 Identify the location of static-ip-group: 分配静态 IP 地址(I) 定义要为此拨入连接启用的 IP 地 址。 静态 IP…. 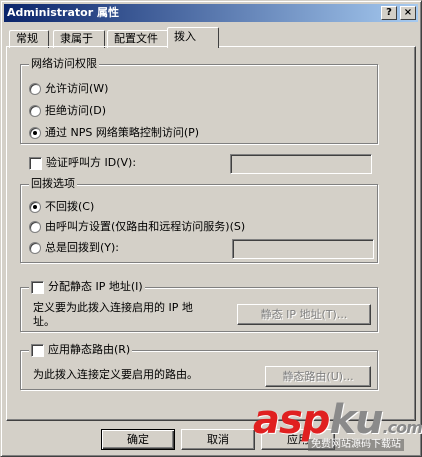
(199, 306).